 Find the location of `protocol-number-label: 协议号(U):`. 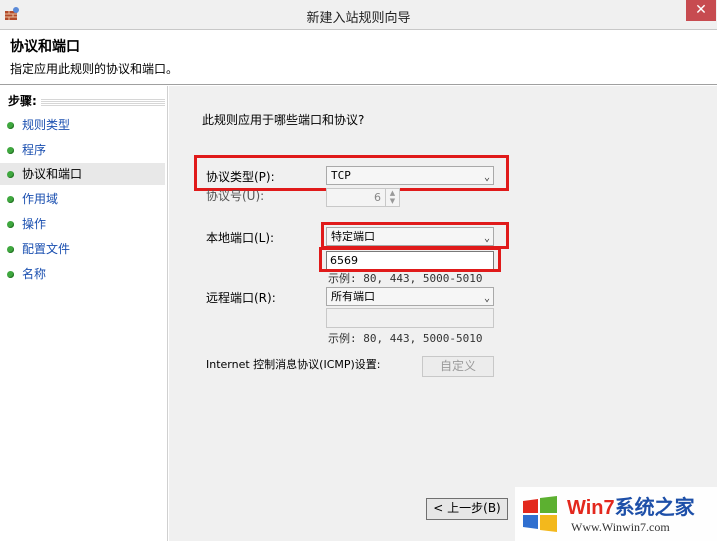

protocol-number-label: 协议号(U): is located at coordinates (235, 196).